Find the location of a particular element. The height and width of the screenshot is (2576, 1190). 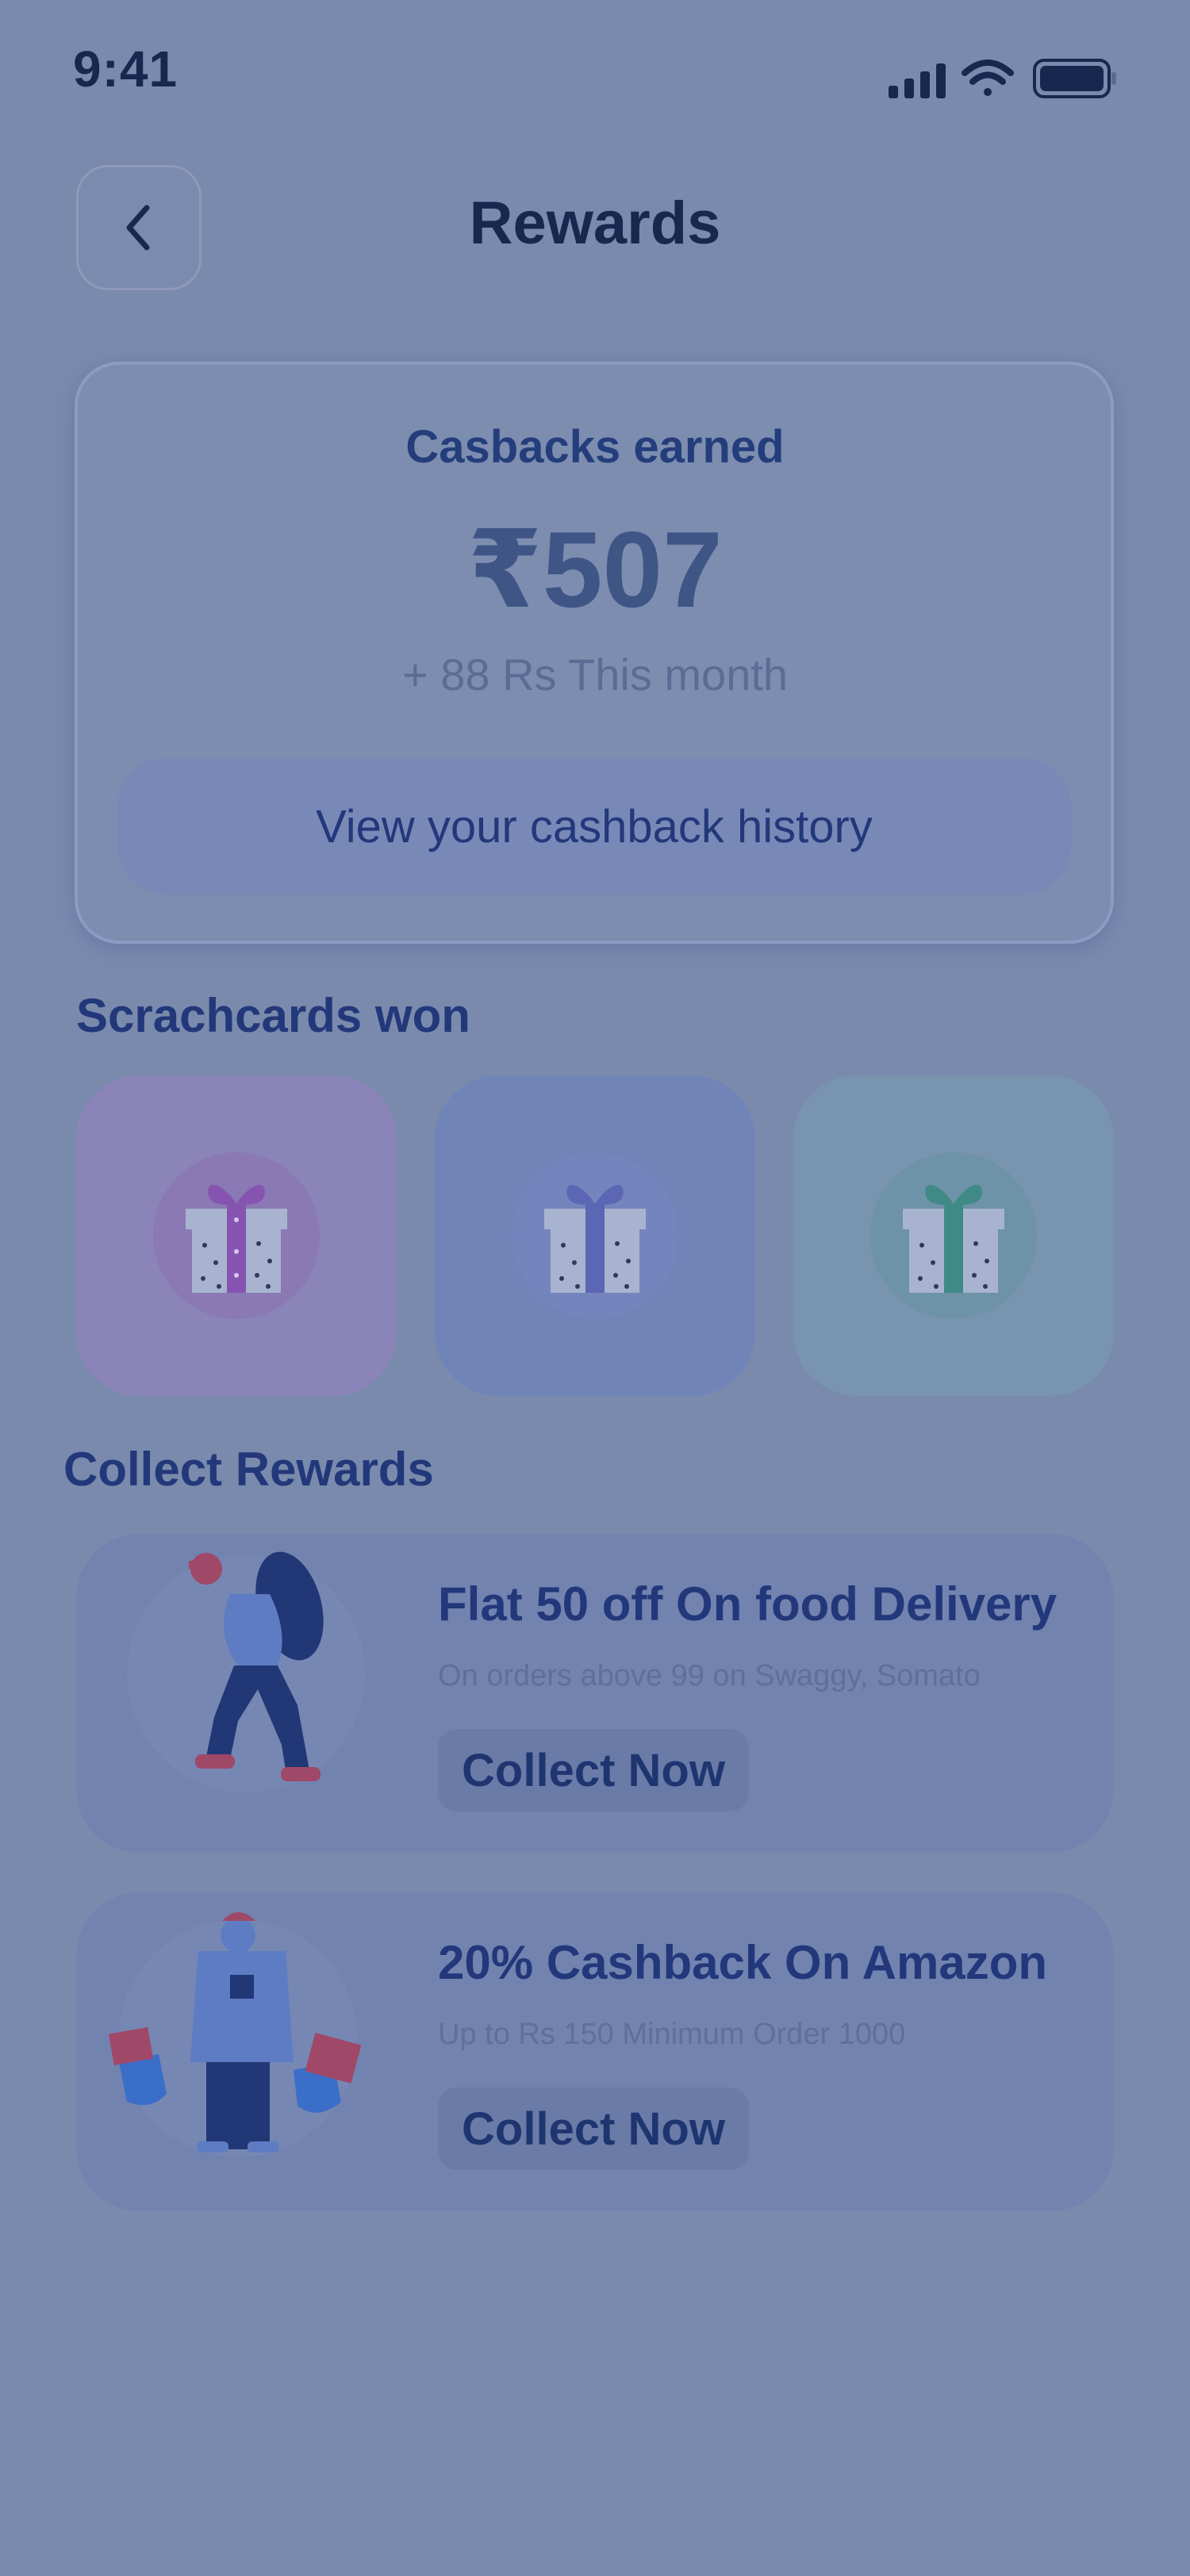

battery-icon is located at coordinates (1074, 78).